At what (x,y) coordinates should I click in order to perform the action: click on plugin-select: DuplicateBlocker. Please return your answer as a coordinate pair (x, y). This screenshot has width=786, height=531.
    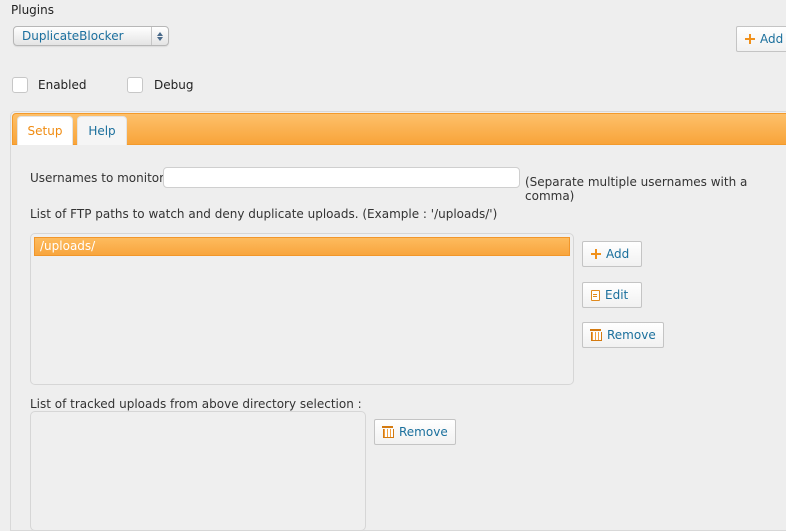
    Looking at the image, I should click on (91, 36).